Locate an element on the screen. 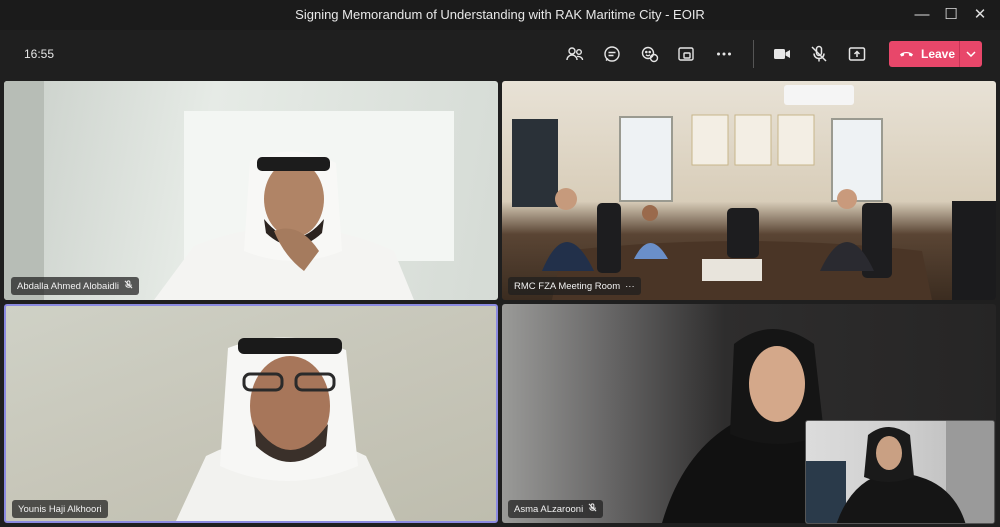 The height and width of the screenshot is (527, 1000). close-button: ✕ is located at coordinates (980, 15).